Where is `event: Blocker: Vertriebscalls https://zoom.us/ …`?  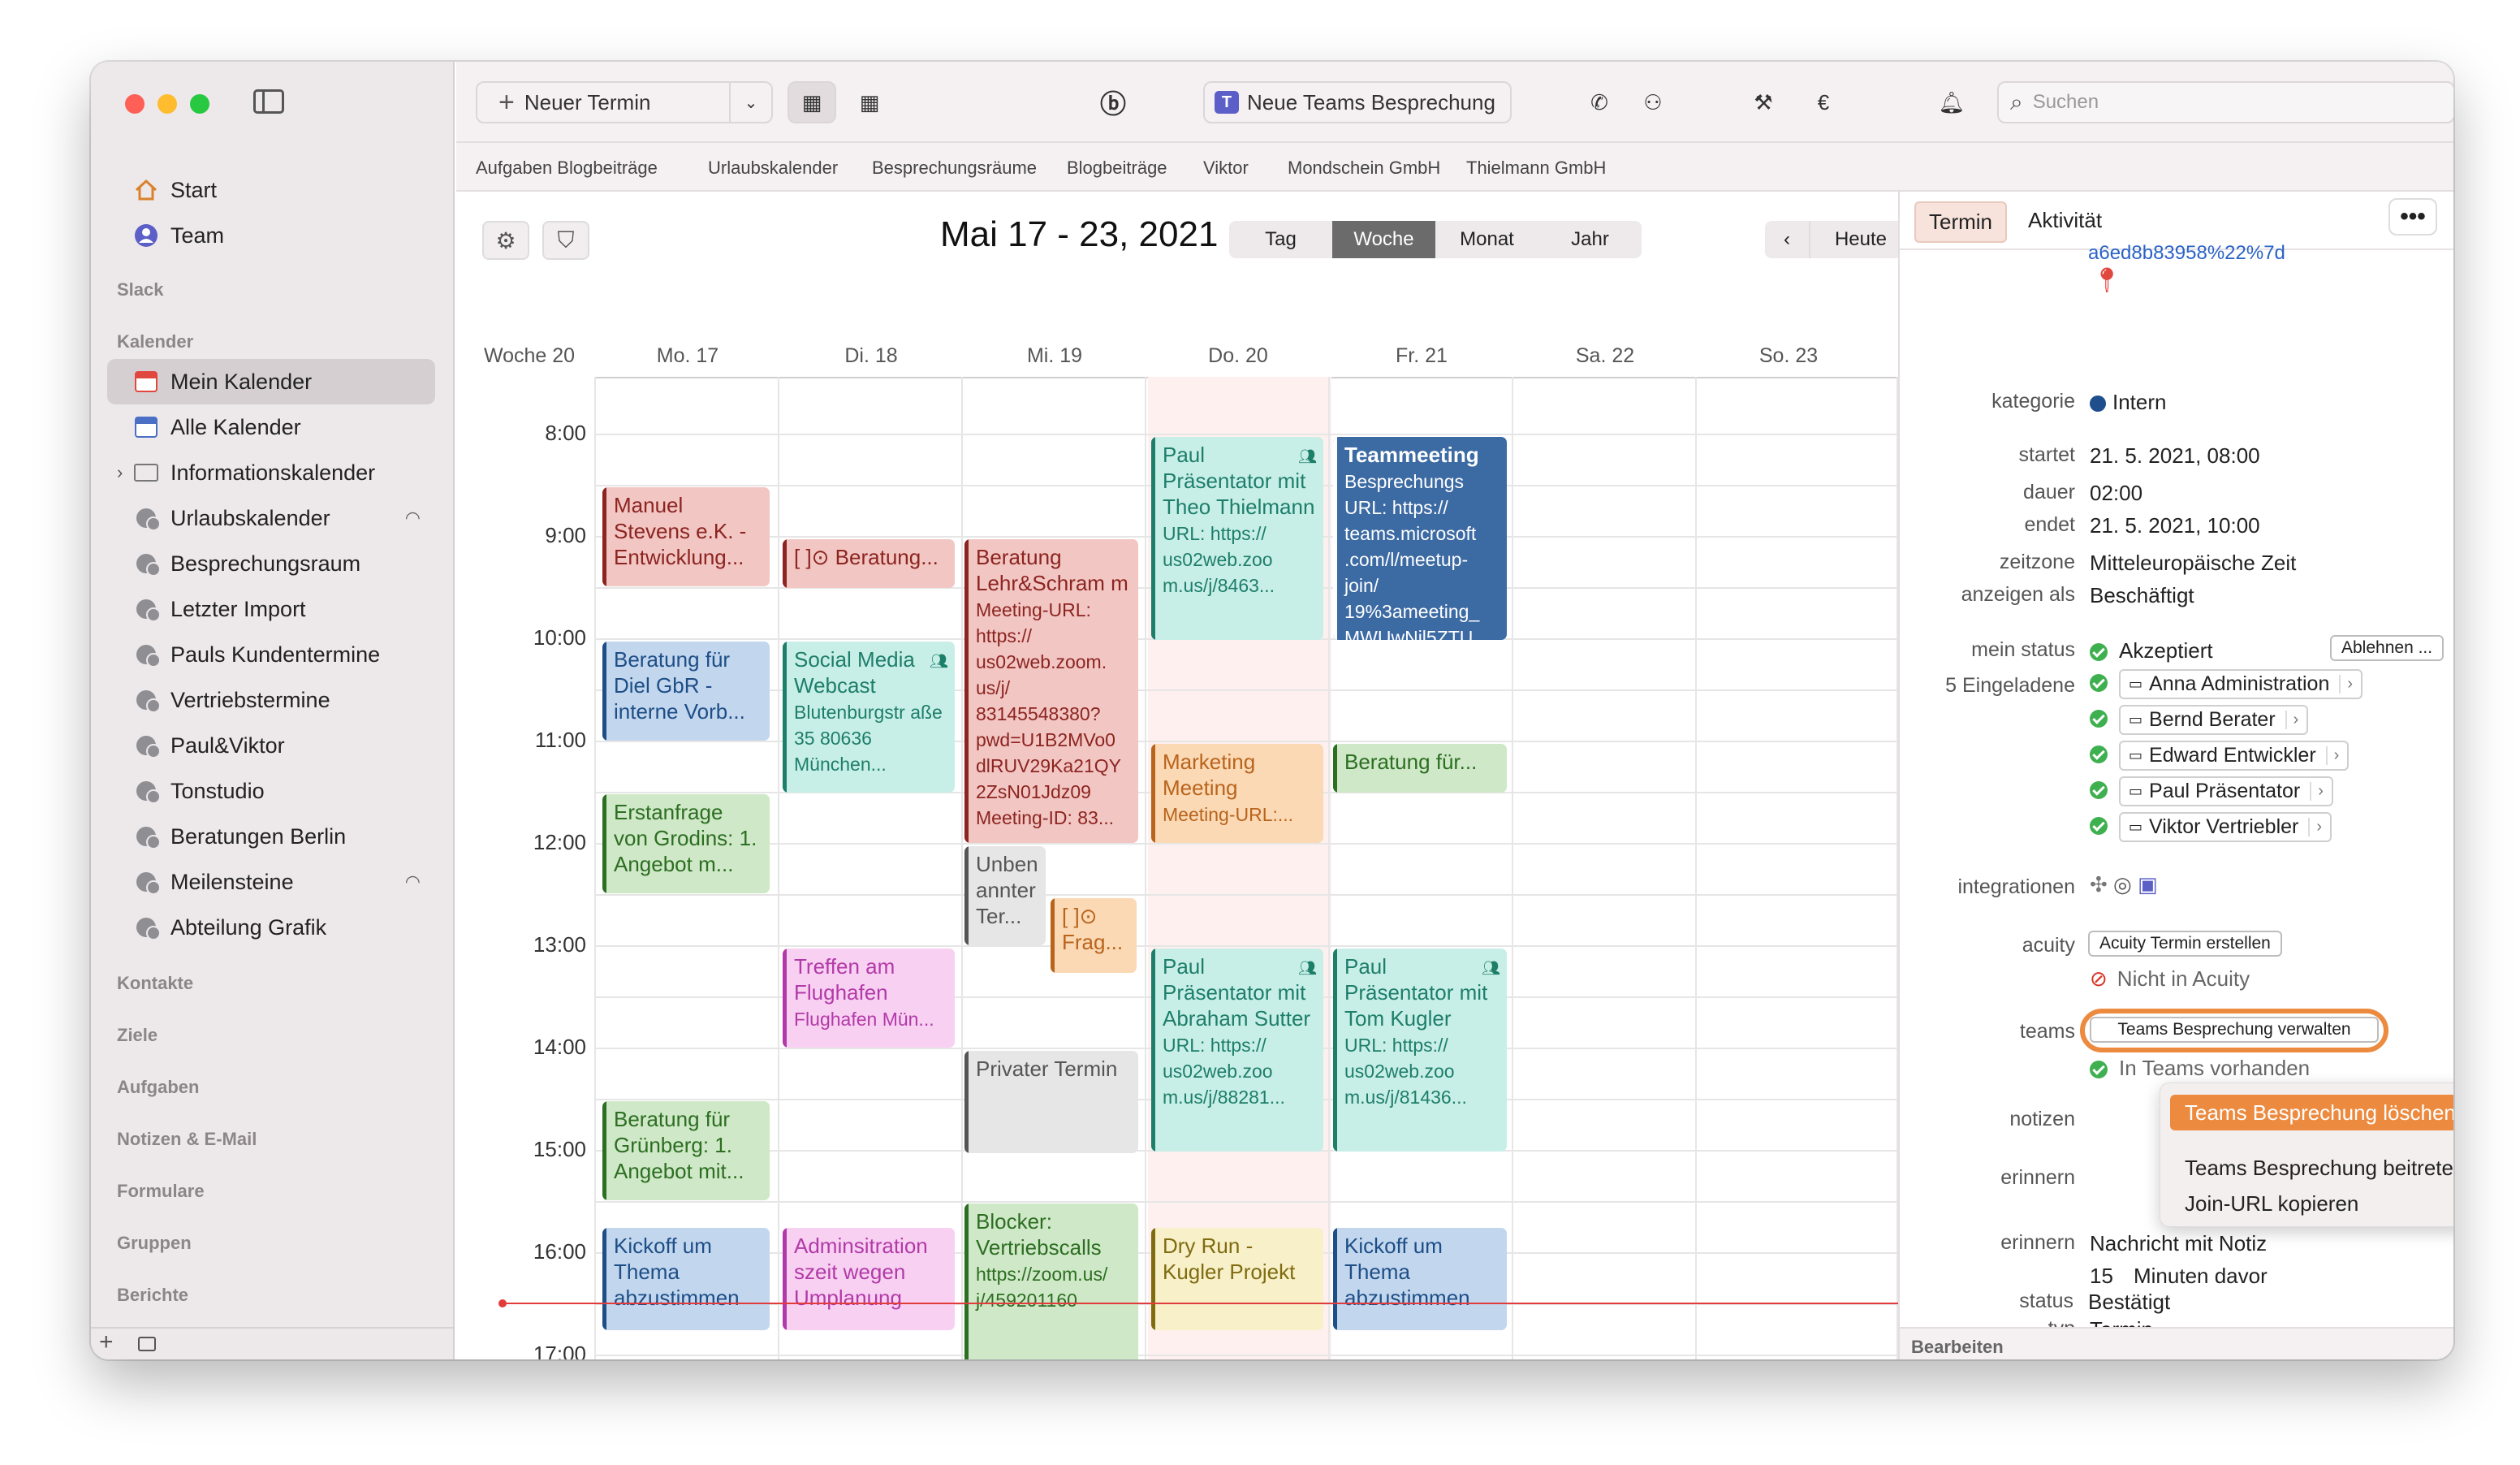 event: Blocker: Vertriebscalls https://zoom.us/ … is located at coordinates (1051, 1281).